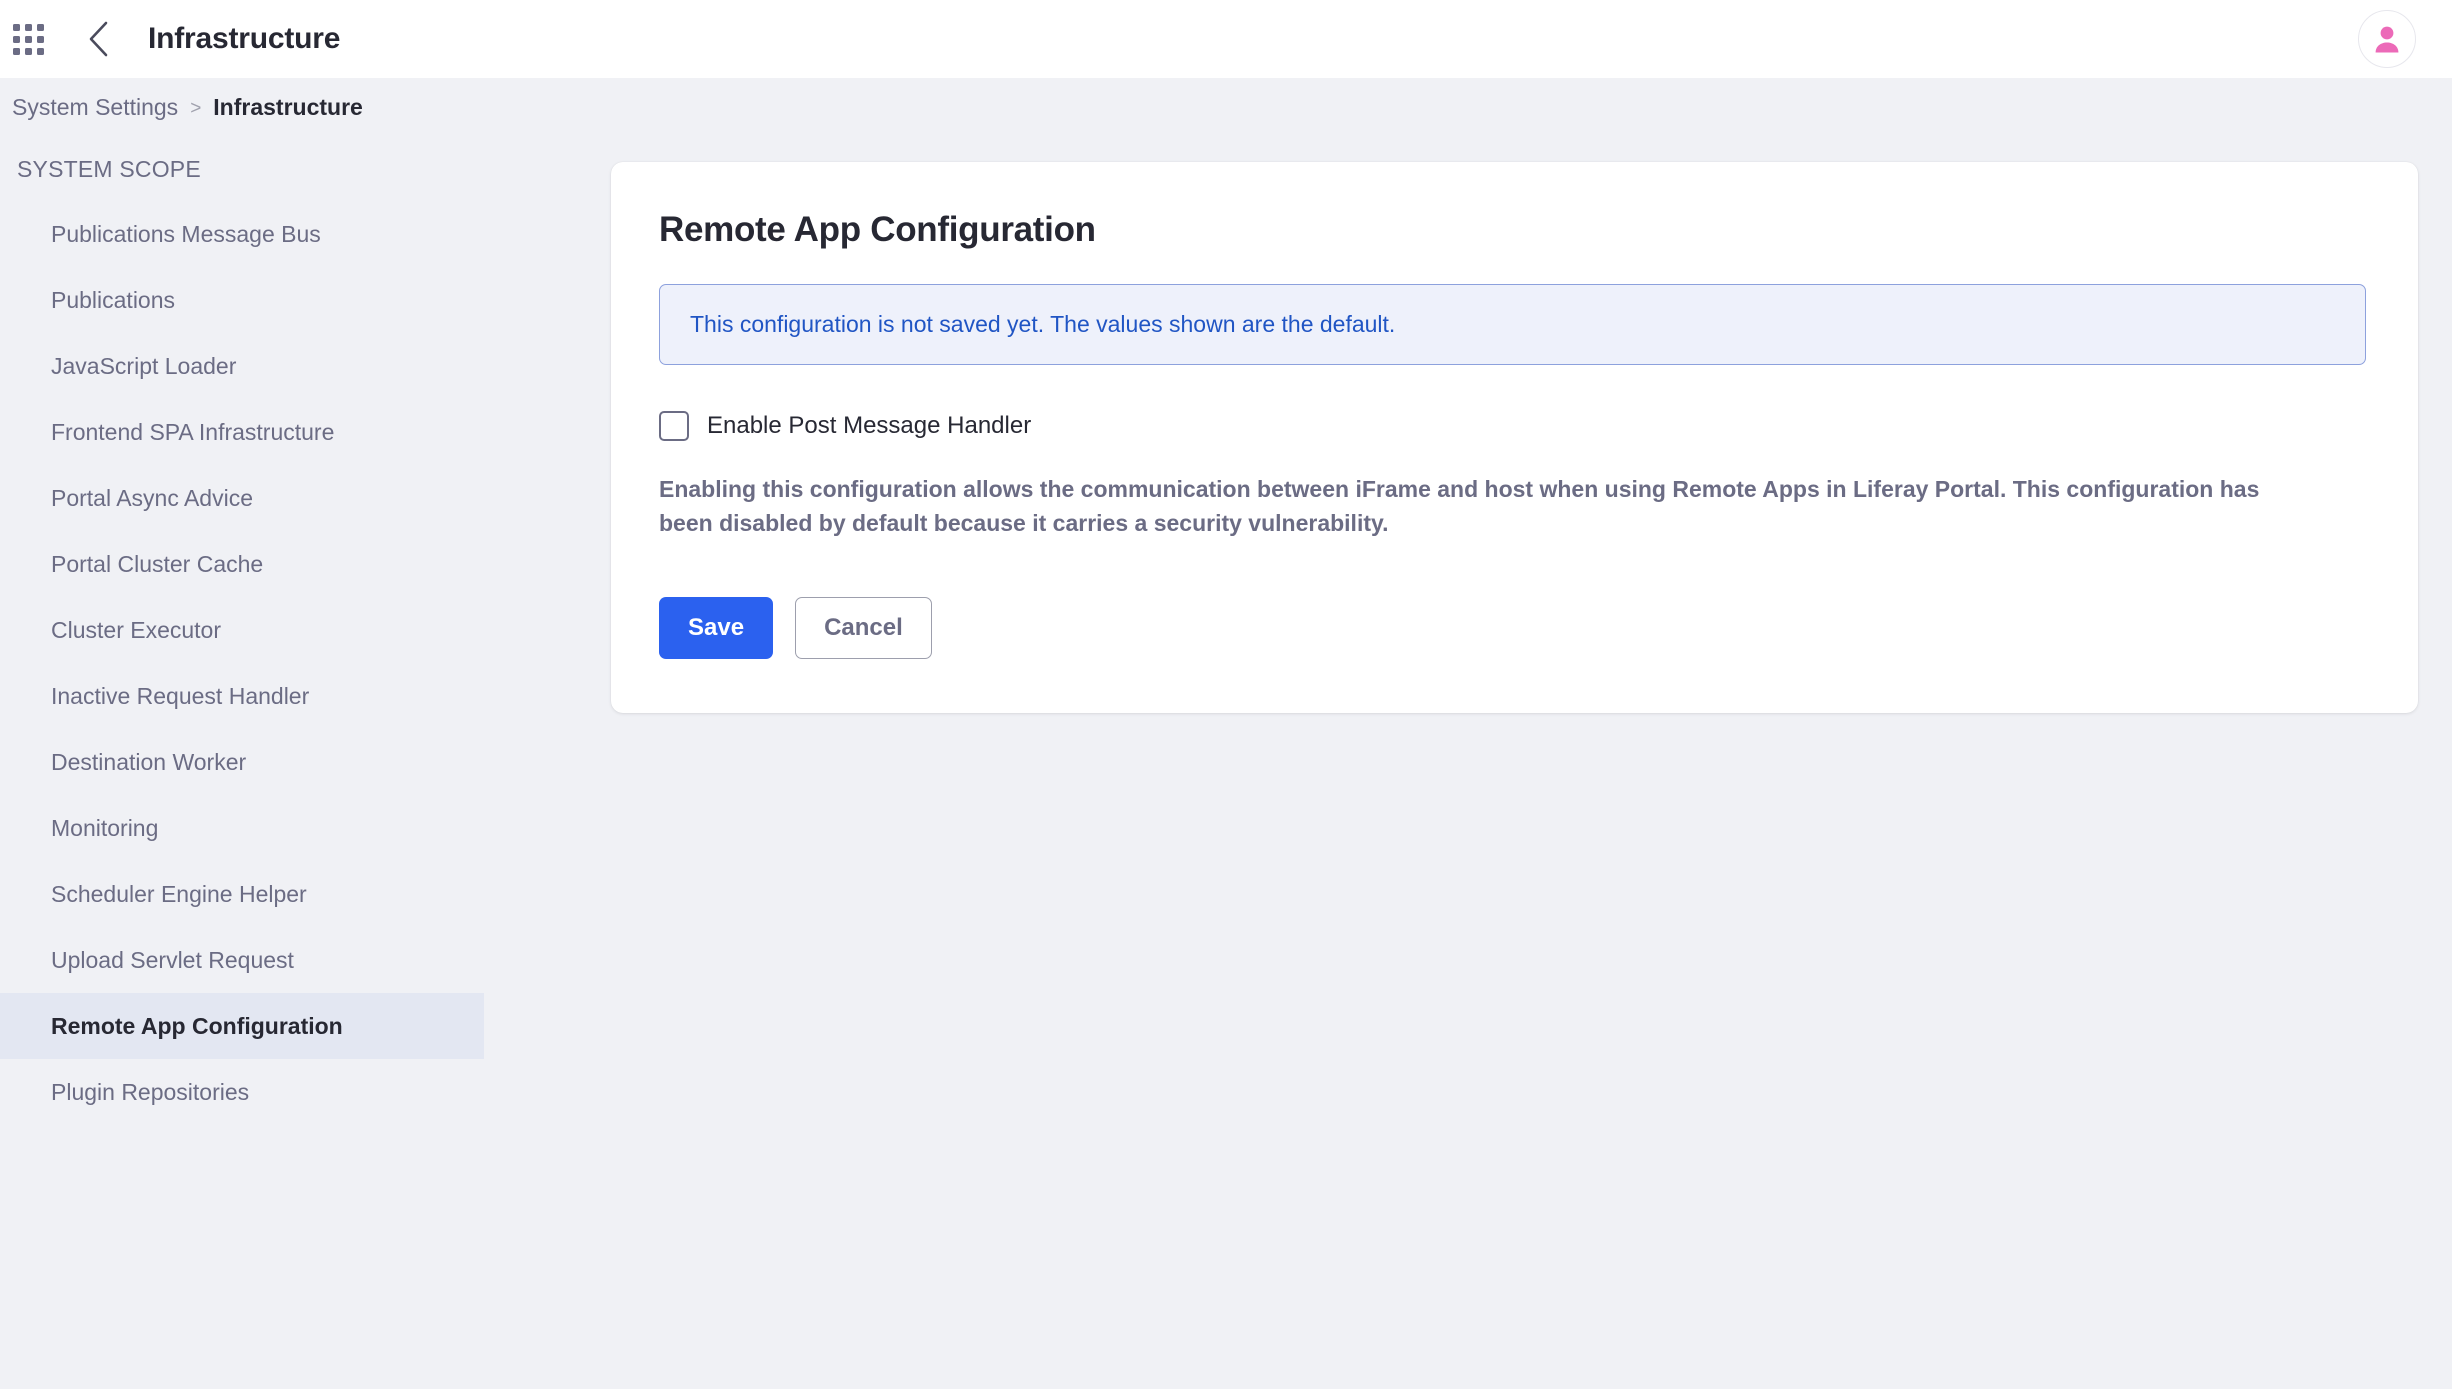 The width and height of the screenshot is (2452, 1389). Describe the element at coordinates (863, 627) in the screenshot. I see `cancel-button: Cancel` at that location.